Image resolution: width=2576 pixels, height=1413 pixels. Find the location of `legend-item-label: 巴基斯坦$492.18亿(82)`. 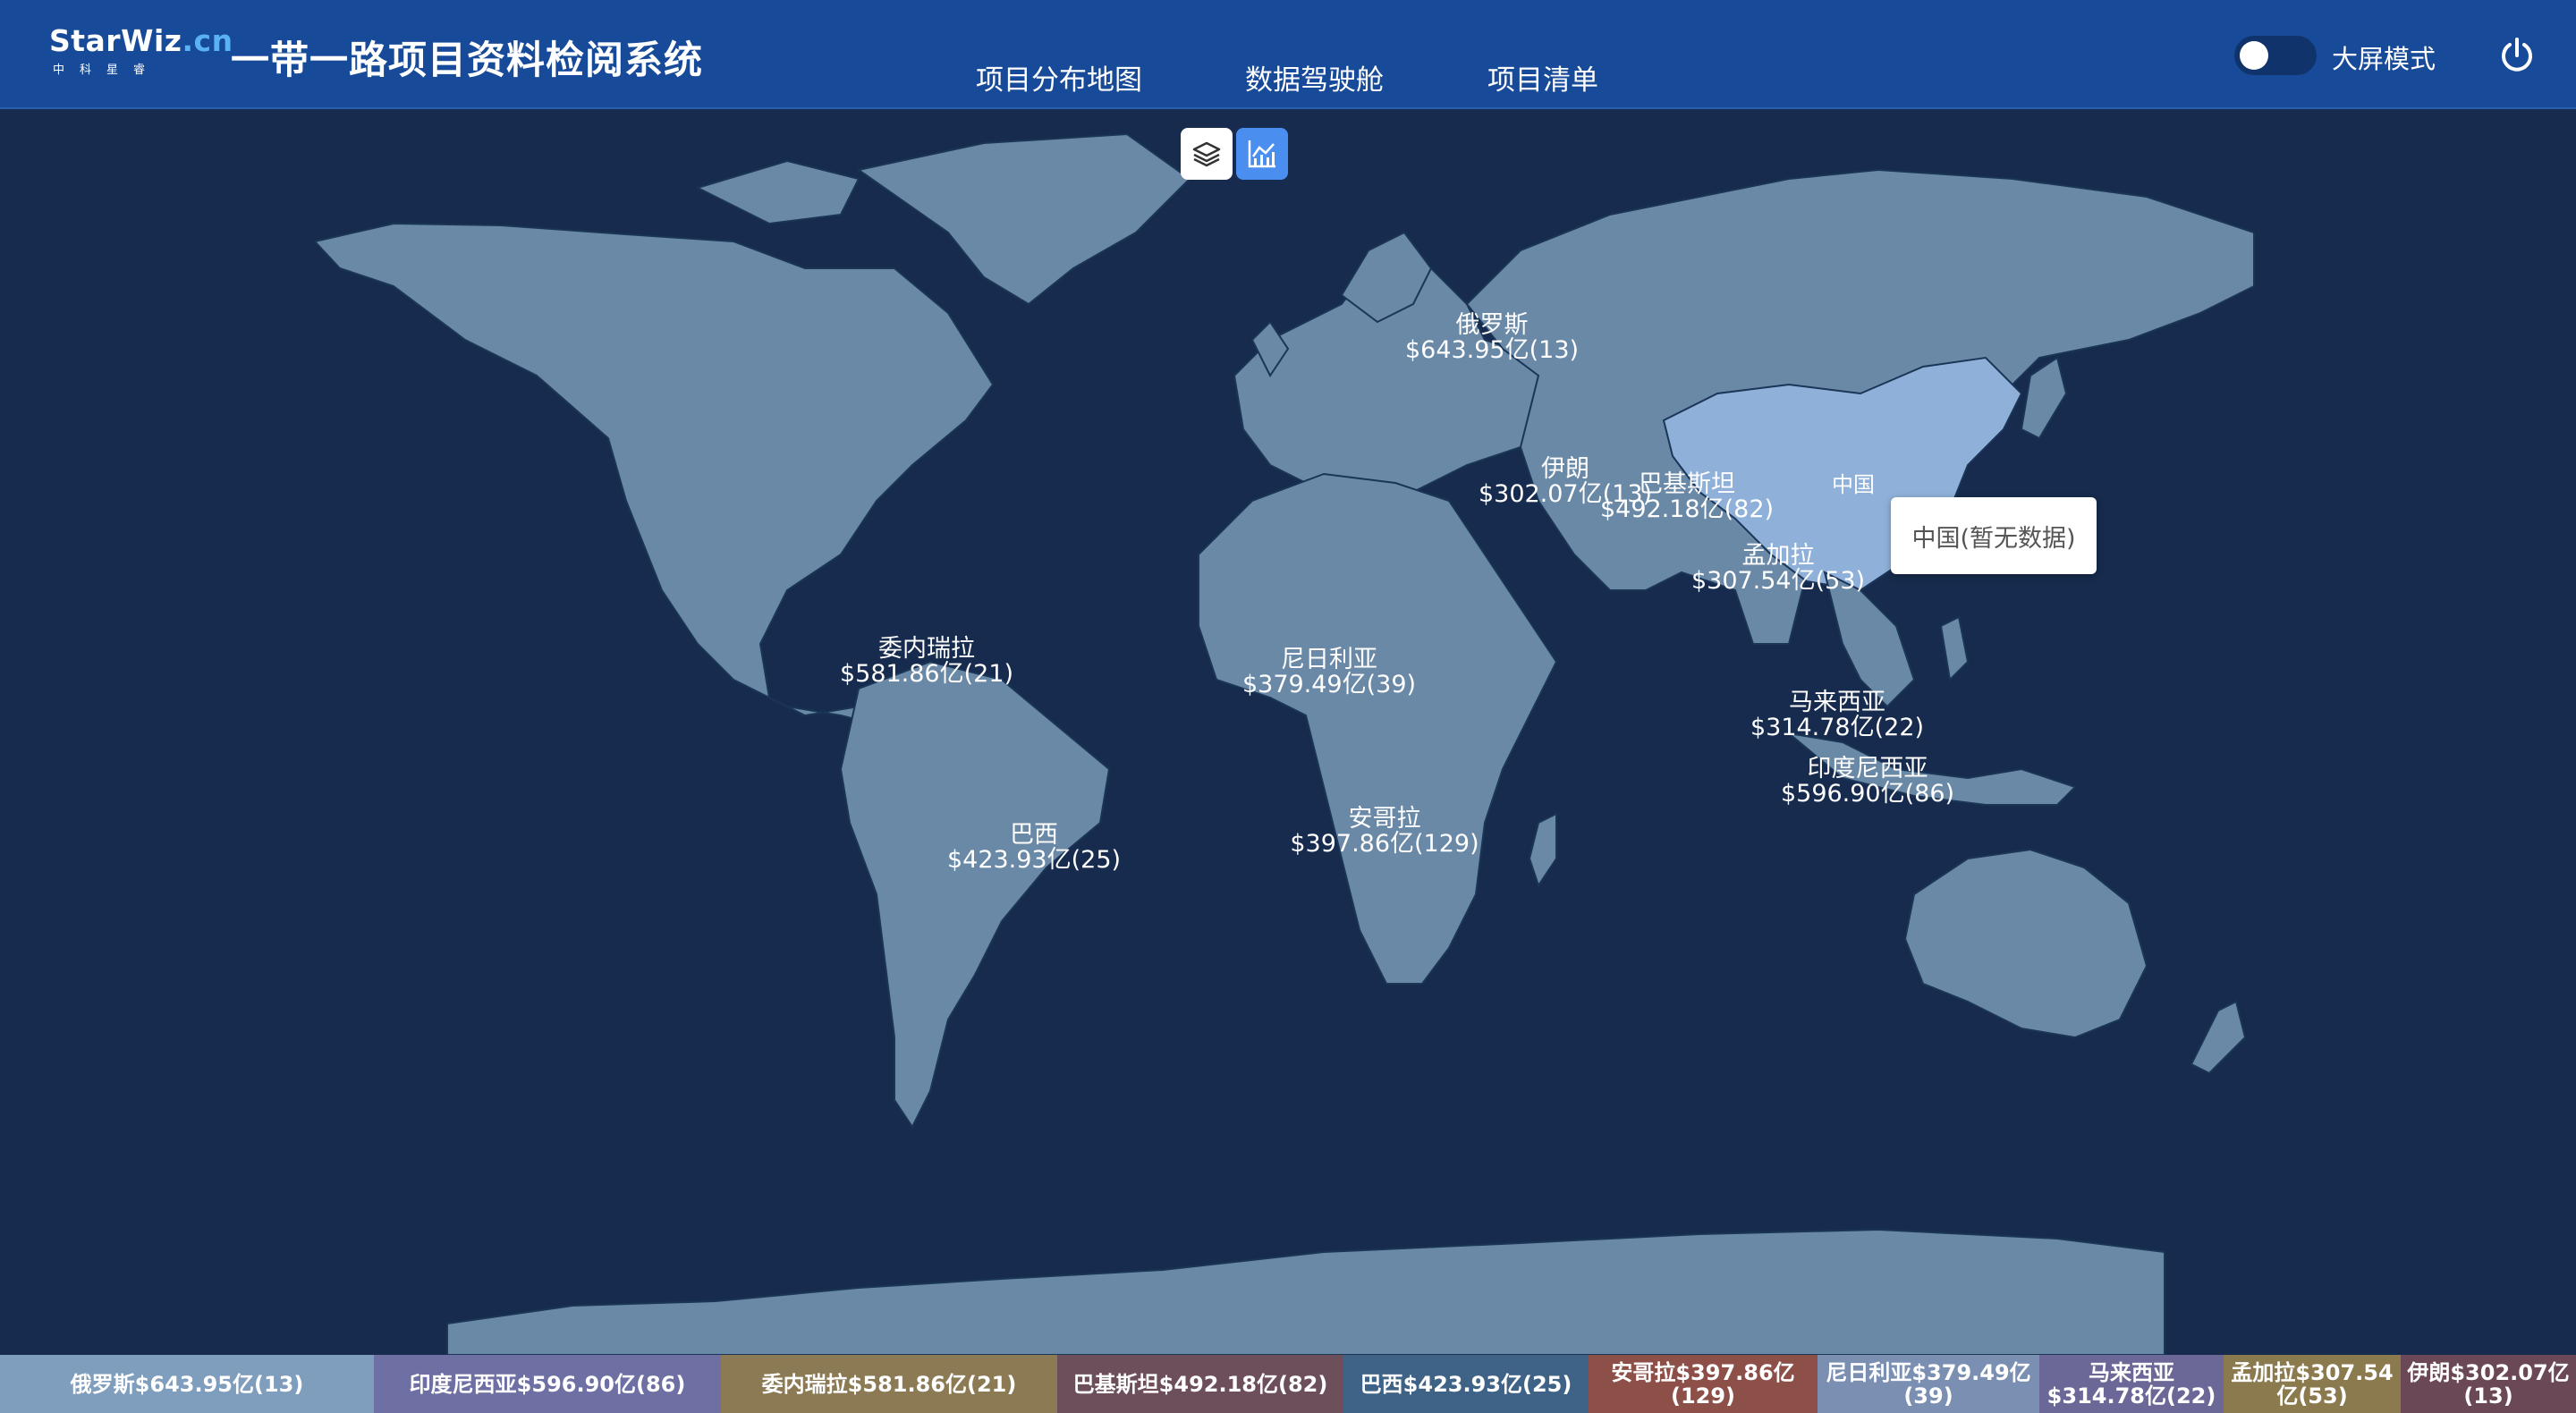

legend-item-label: 巴基斯坦$492.18亿(82) is located at coordinates (1200, 1384).